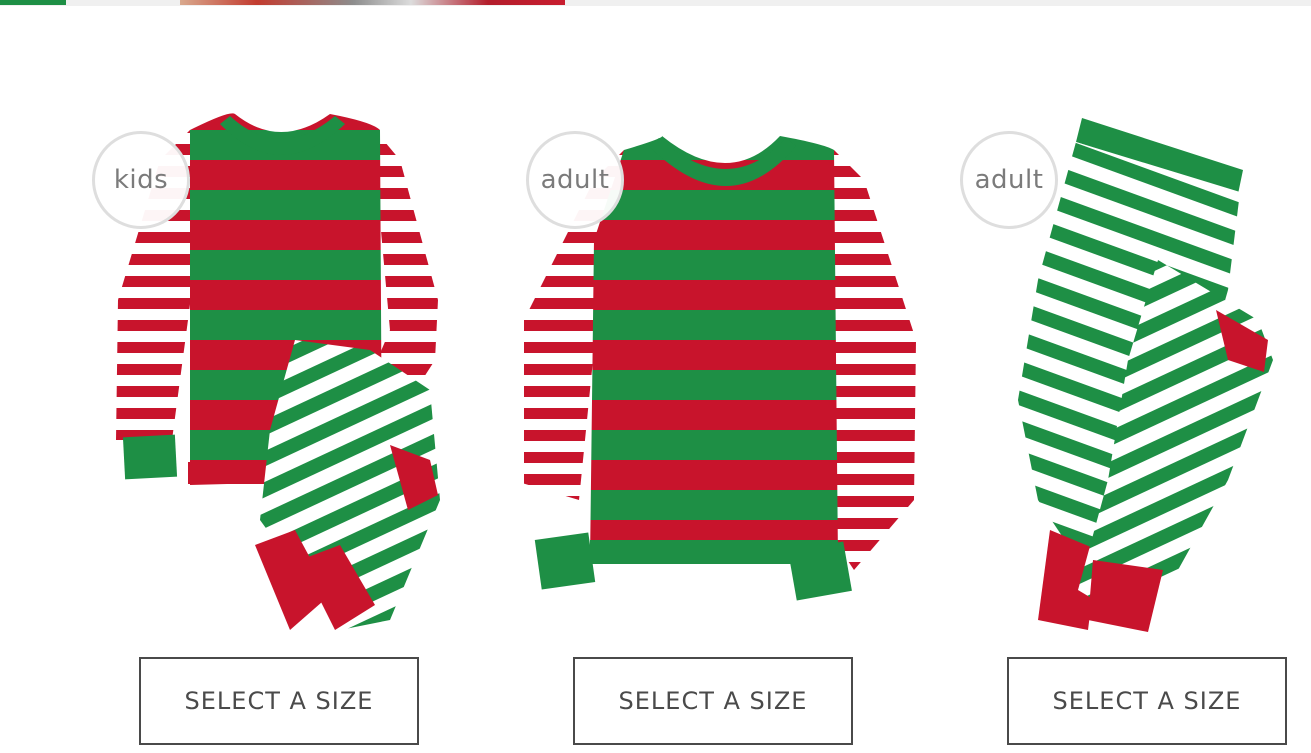 The height and width of the screenshot is (753, 1311). I want to click on badge-adult-pants: adult, so click(1009, 180).